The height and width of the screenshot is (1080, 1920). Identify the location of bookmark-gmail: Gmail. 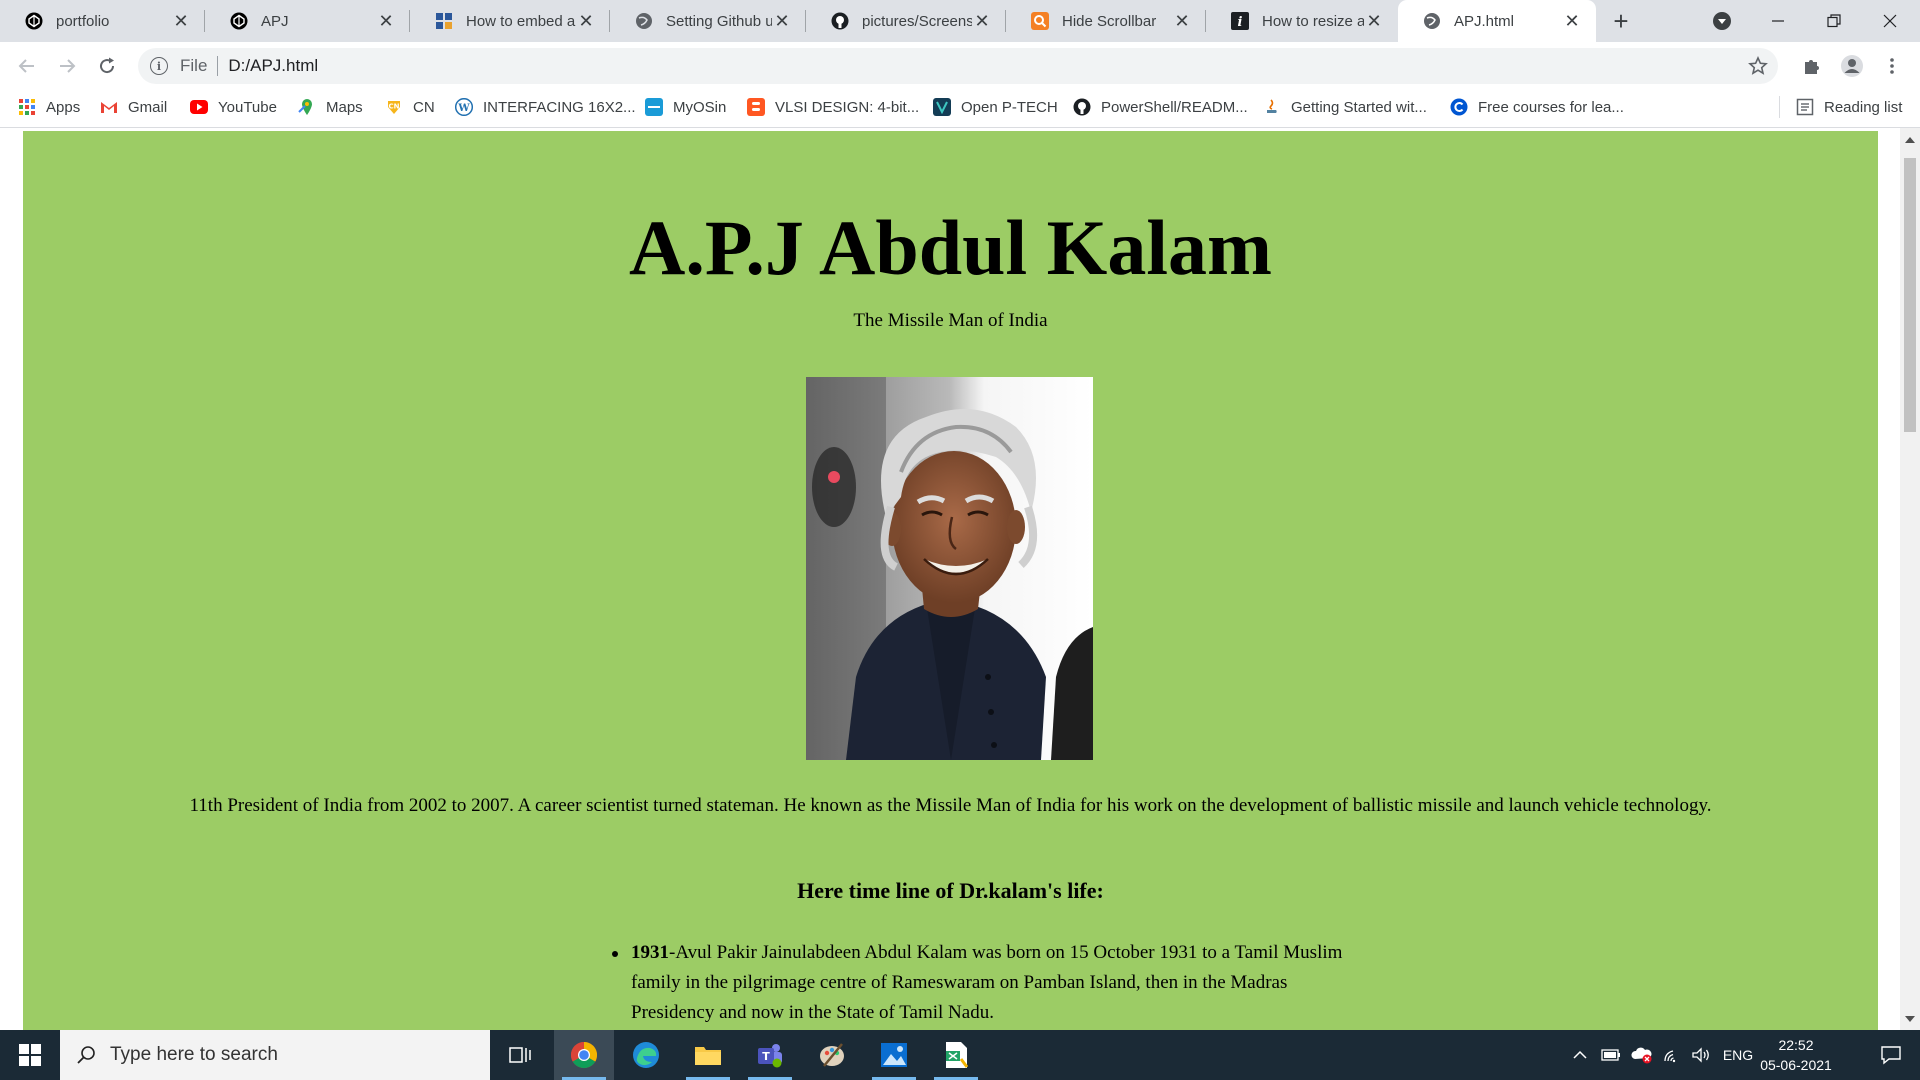
(133, 107).